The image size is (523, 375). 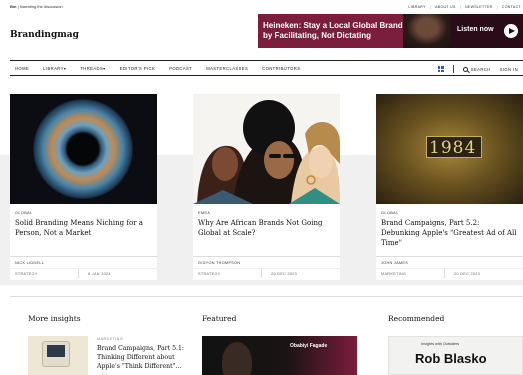 I want to click on iris-graphic, so click(x=83, y=149).